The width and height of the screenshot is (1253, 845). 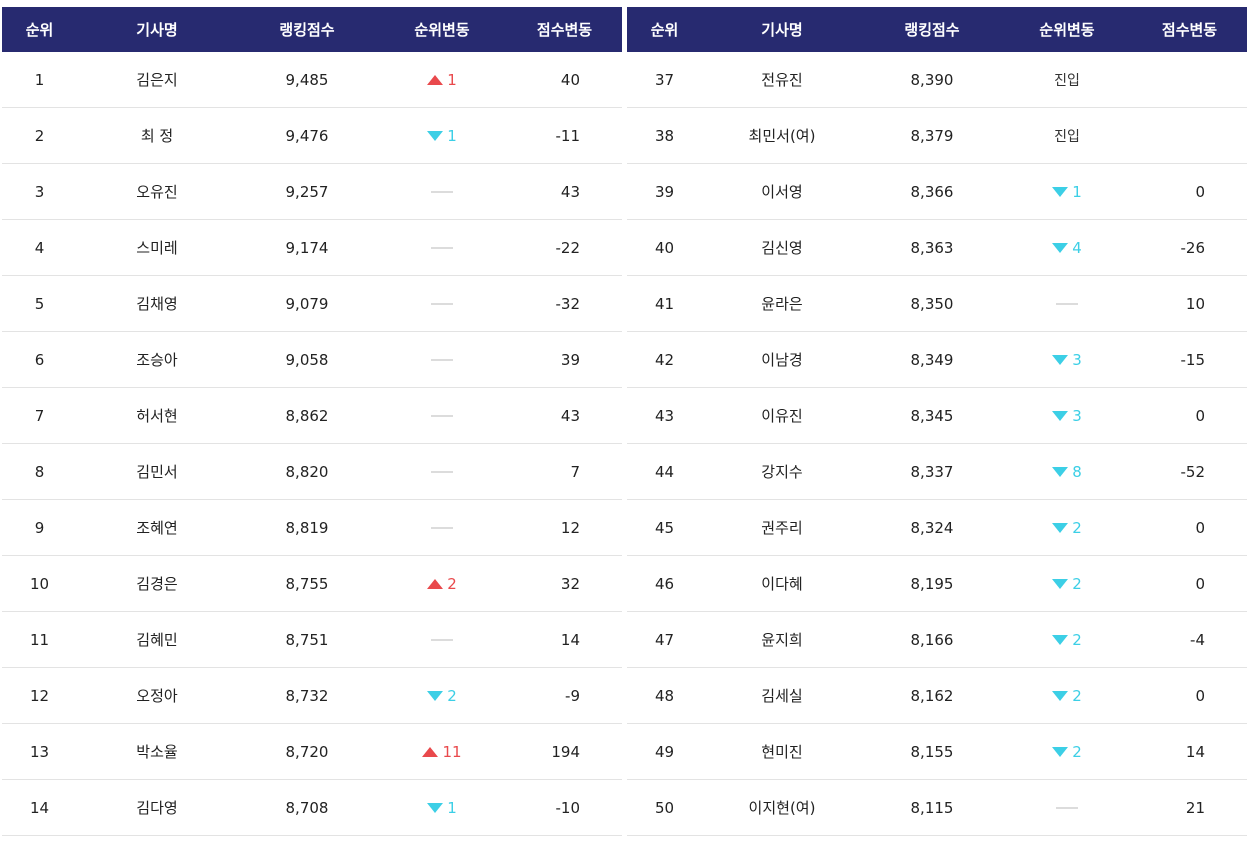 I want to click on rank-change-value: 1, so click(x=452, y=807).